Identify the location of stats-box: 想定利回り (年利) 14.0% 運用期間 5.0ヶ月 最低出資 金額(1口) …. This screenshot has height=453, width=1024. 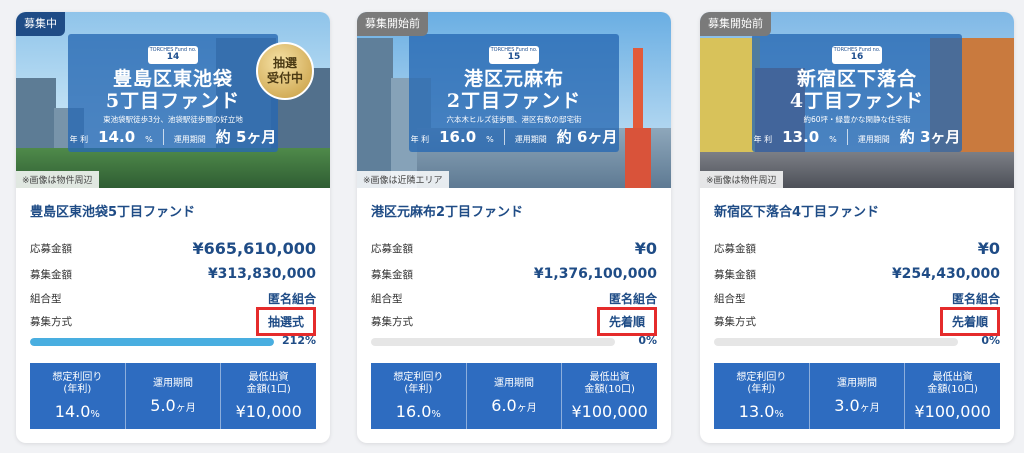
(173, 396).